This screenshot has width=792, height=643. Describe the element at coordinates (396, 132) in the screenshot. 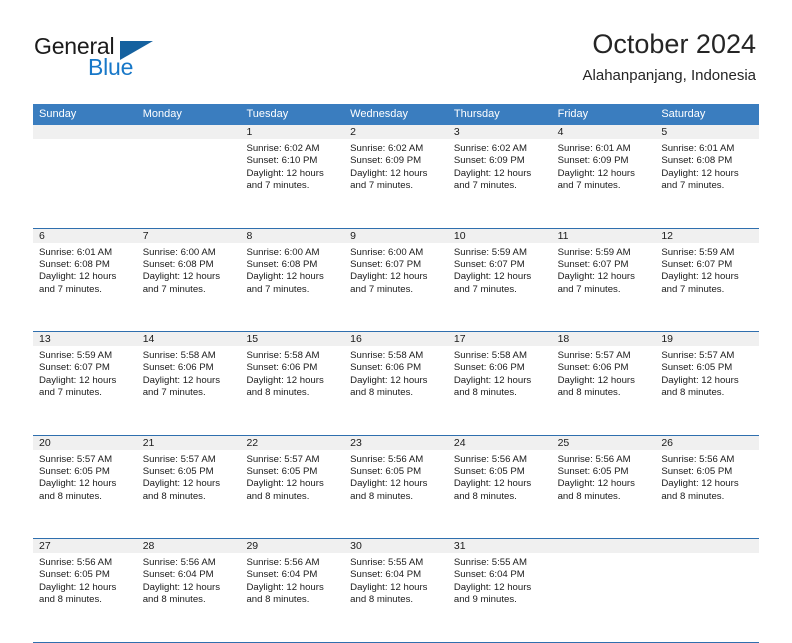

I see `day-number-2: 2` at that location.